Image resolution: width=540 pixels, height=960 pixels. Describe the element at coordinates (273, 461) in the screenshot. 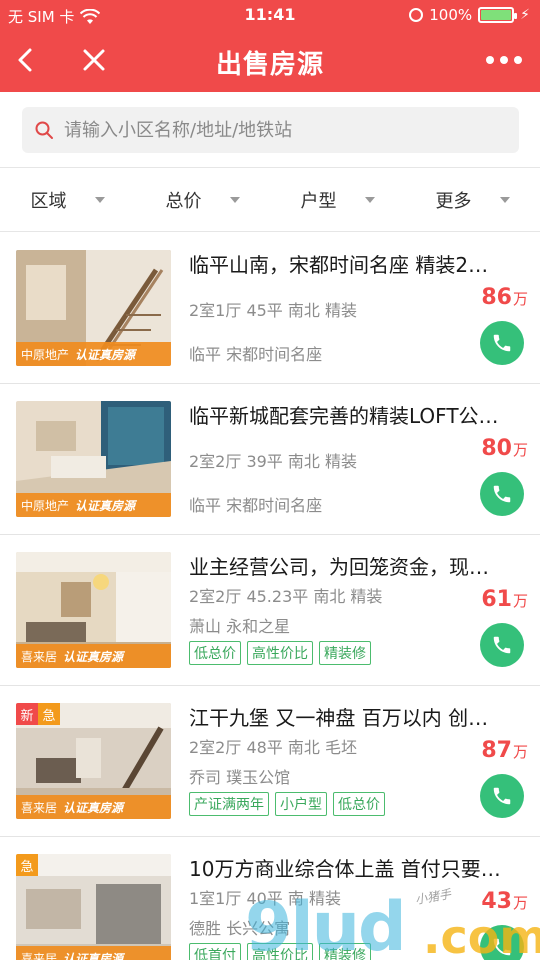

I see `listing-spec: 2室2厅 39平 南北 精装` at that location.